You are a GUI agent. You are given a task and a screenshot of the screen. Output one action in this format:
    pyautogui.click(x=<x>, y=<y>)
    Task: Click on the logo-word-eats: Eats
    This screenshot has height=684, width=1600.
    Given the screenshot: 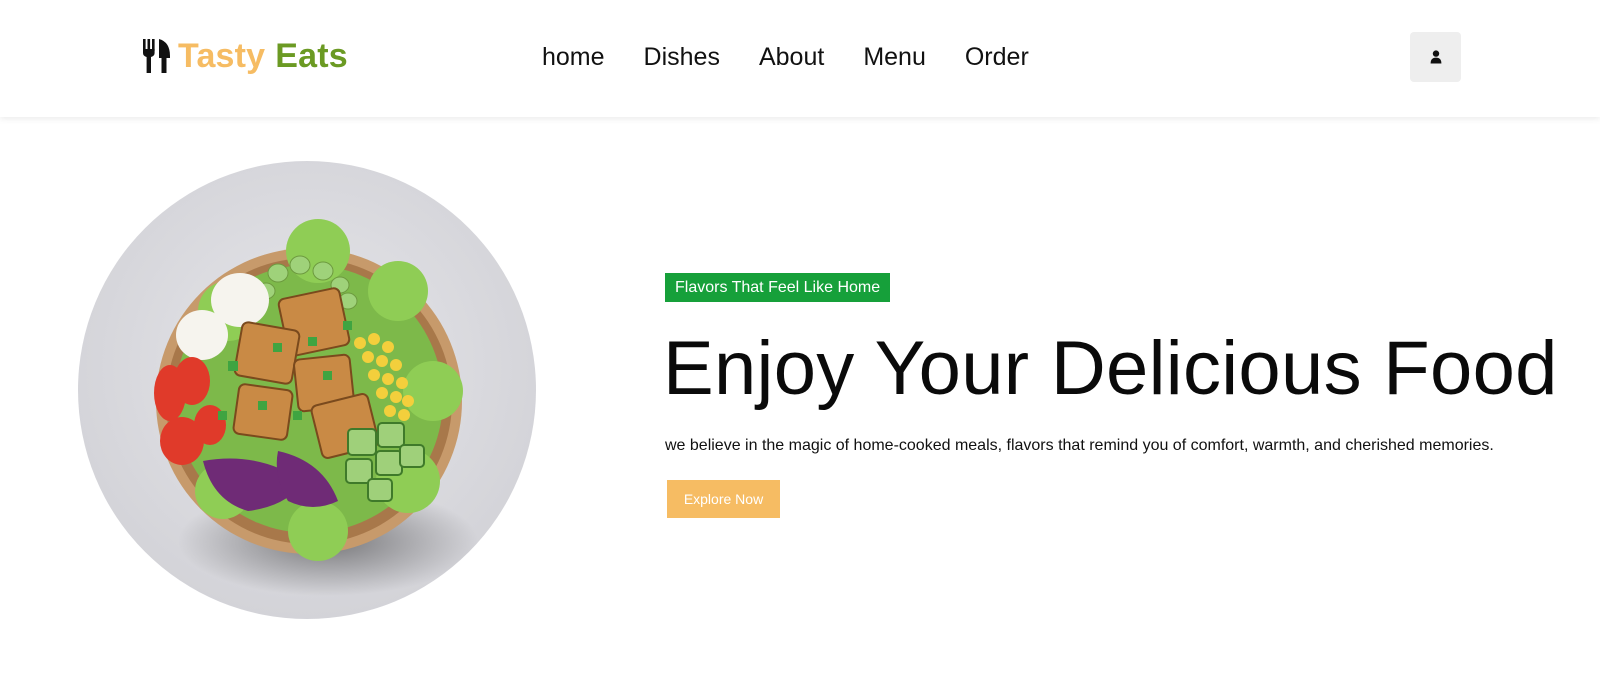 What is the action you would take?
    pyautogui.click(x=311, y=55)
    